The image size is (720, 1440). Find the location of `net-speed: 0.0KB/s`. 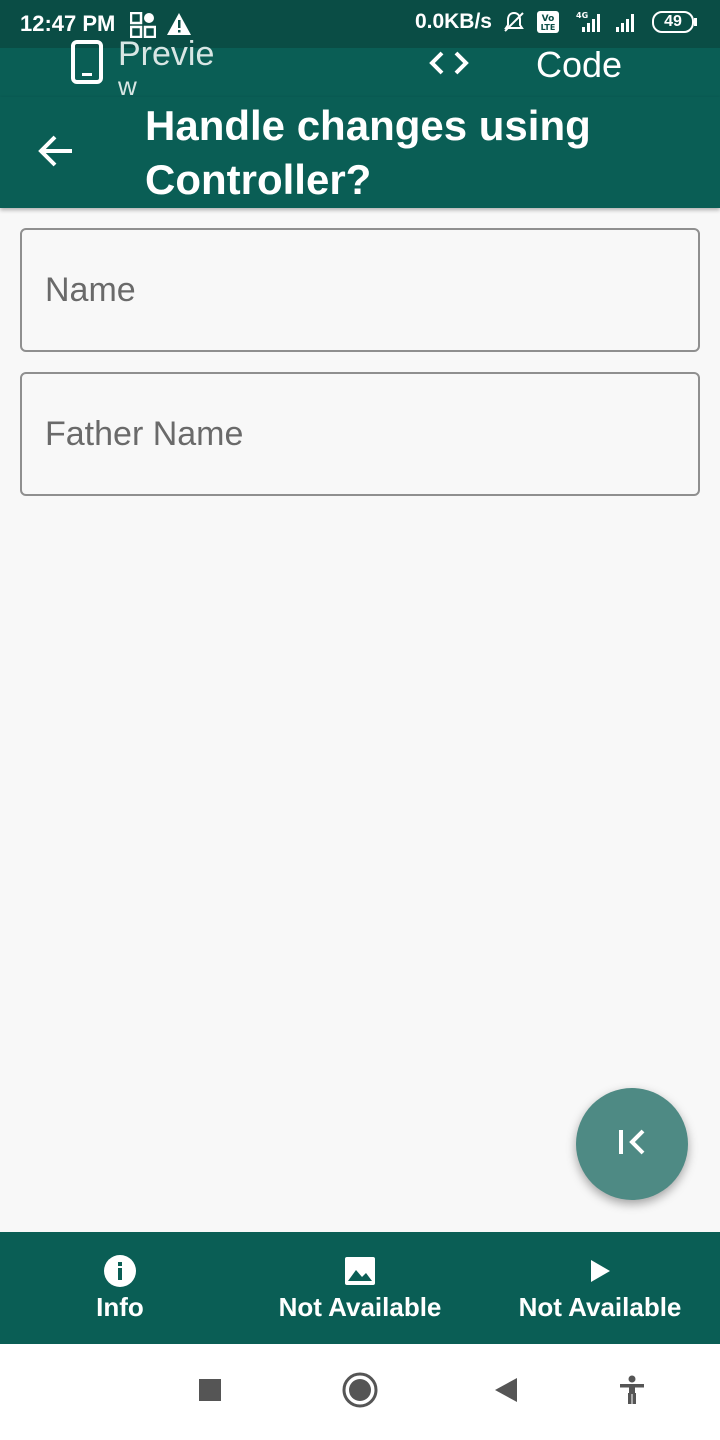

net-speed: 0.0KB/s is located at coordinates (453, 21).